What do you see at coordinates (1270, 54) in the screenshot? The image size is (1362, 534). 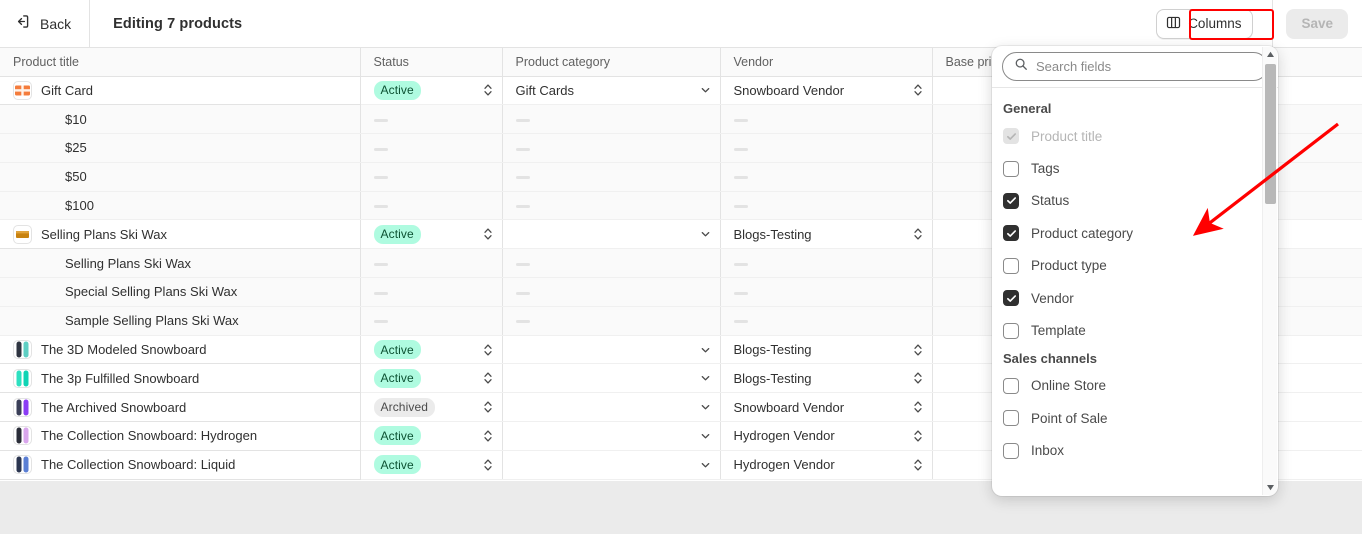 I see `triangle-up-icon` at bounding box center [1270, 54].